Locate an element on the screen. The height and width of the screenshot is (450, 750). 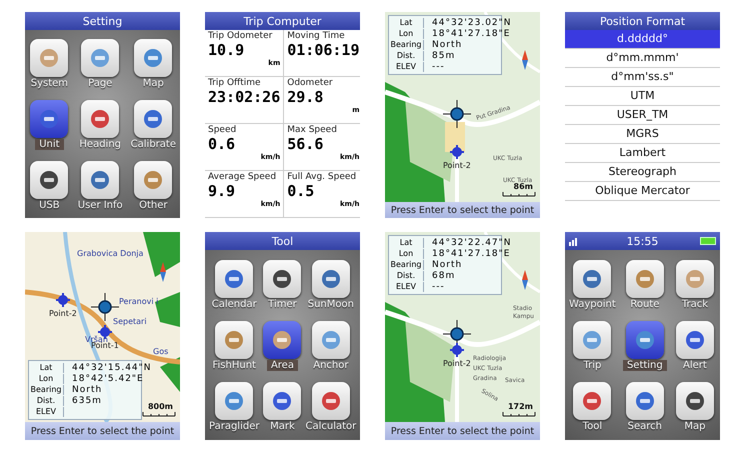
field-label: Moving Time is located at coordinates (316, 36).